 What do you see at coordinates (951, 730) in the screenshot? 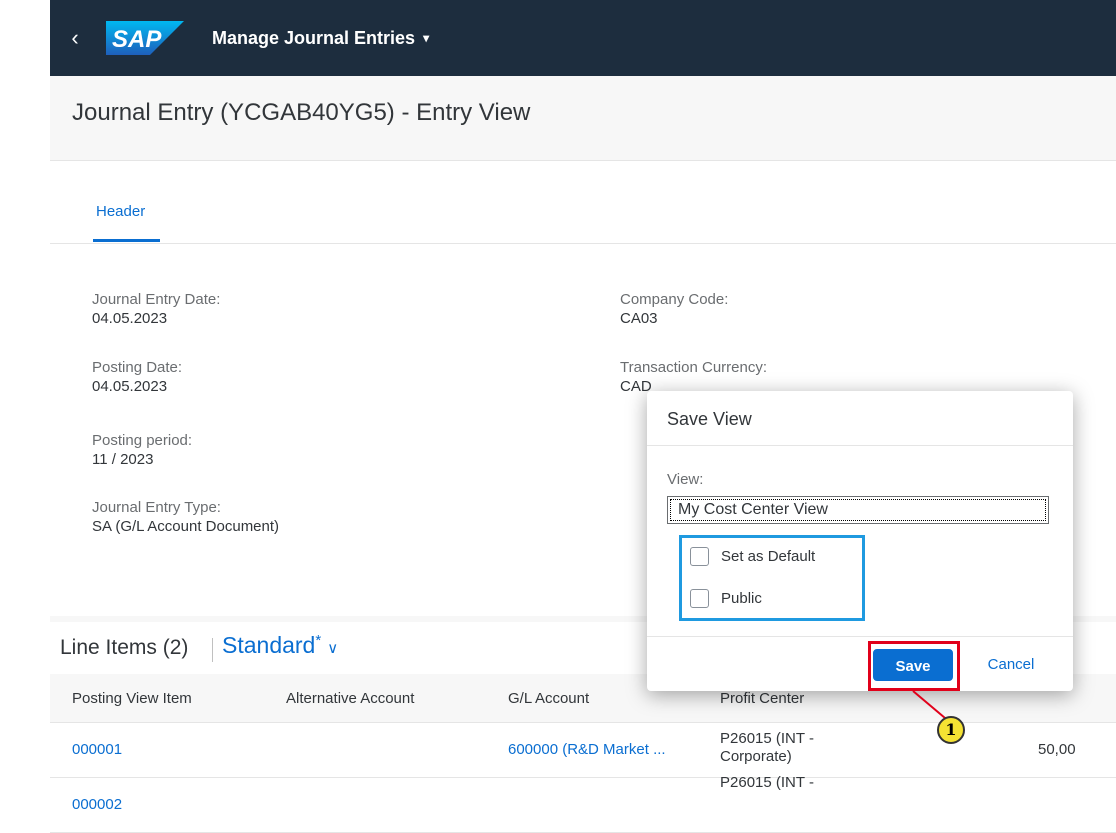
I see `step-callout-badge: 1` at bounding box center [951, 730].